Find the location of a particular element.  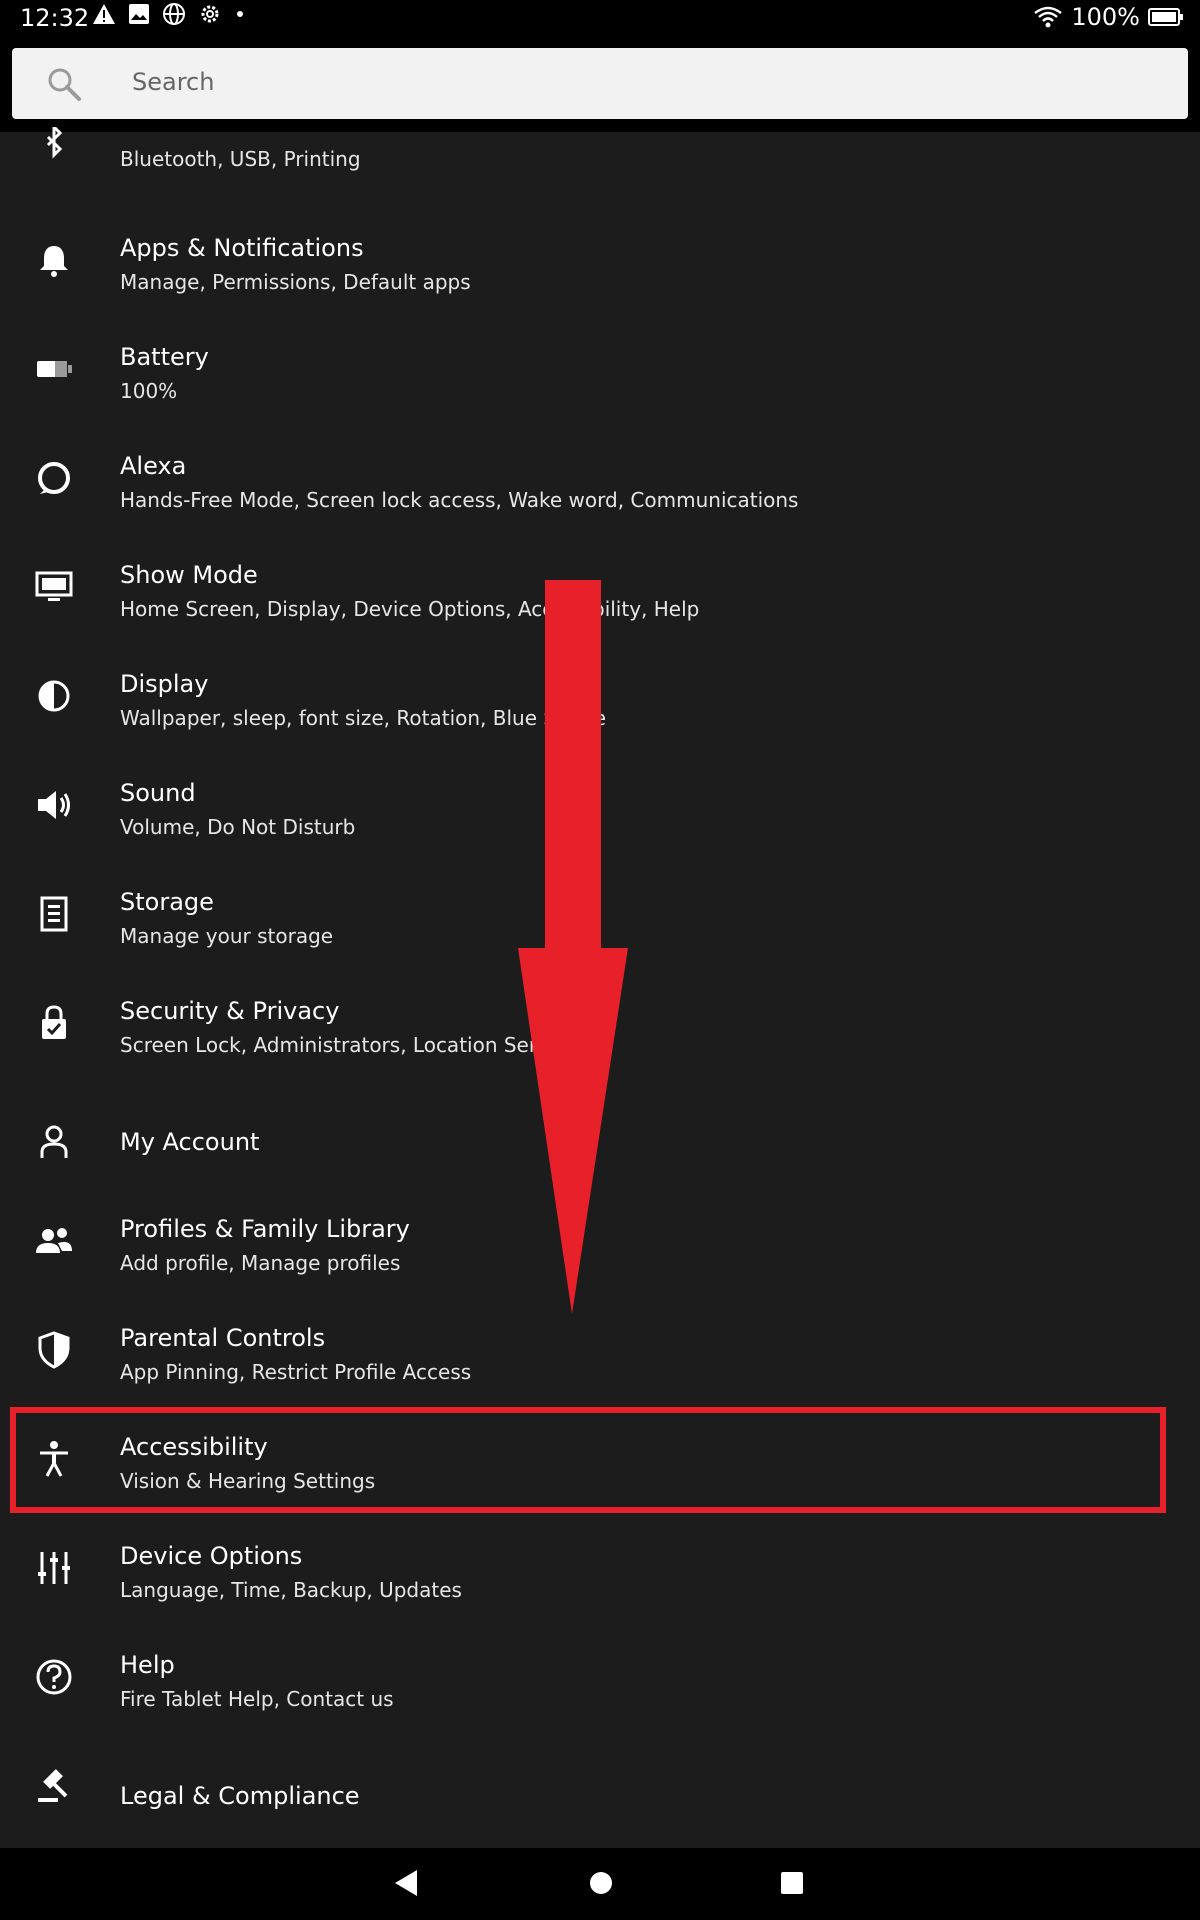

annotation-arrow is located at coordinates (573, 947).